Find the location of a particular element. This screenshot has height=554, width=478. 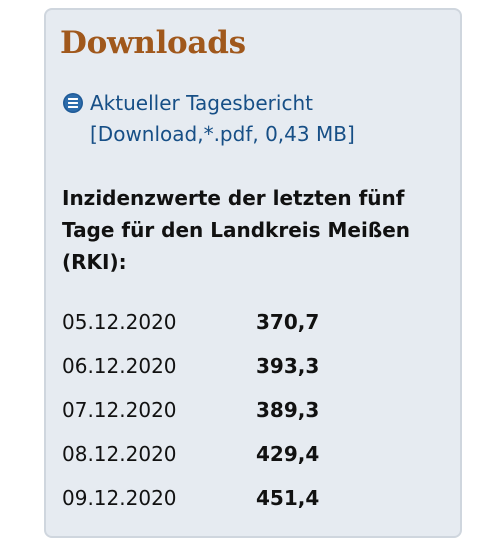

table-row: 08.12.2020 429,4 is located at coordinates (212, 454).